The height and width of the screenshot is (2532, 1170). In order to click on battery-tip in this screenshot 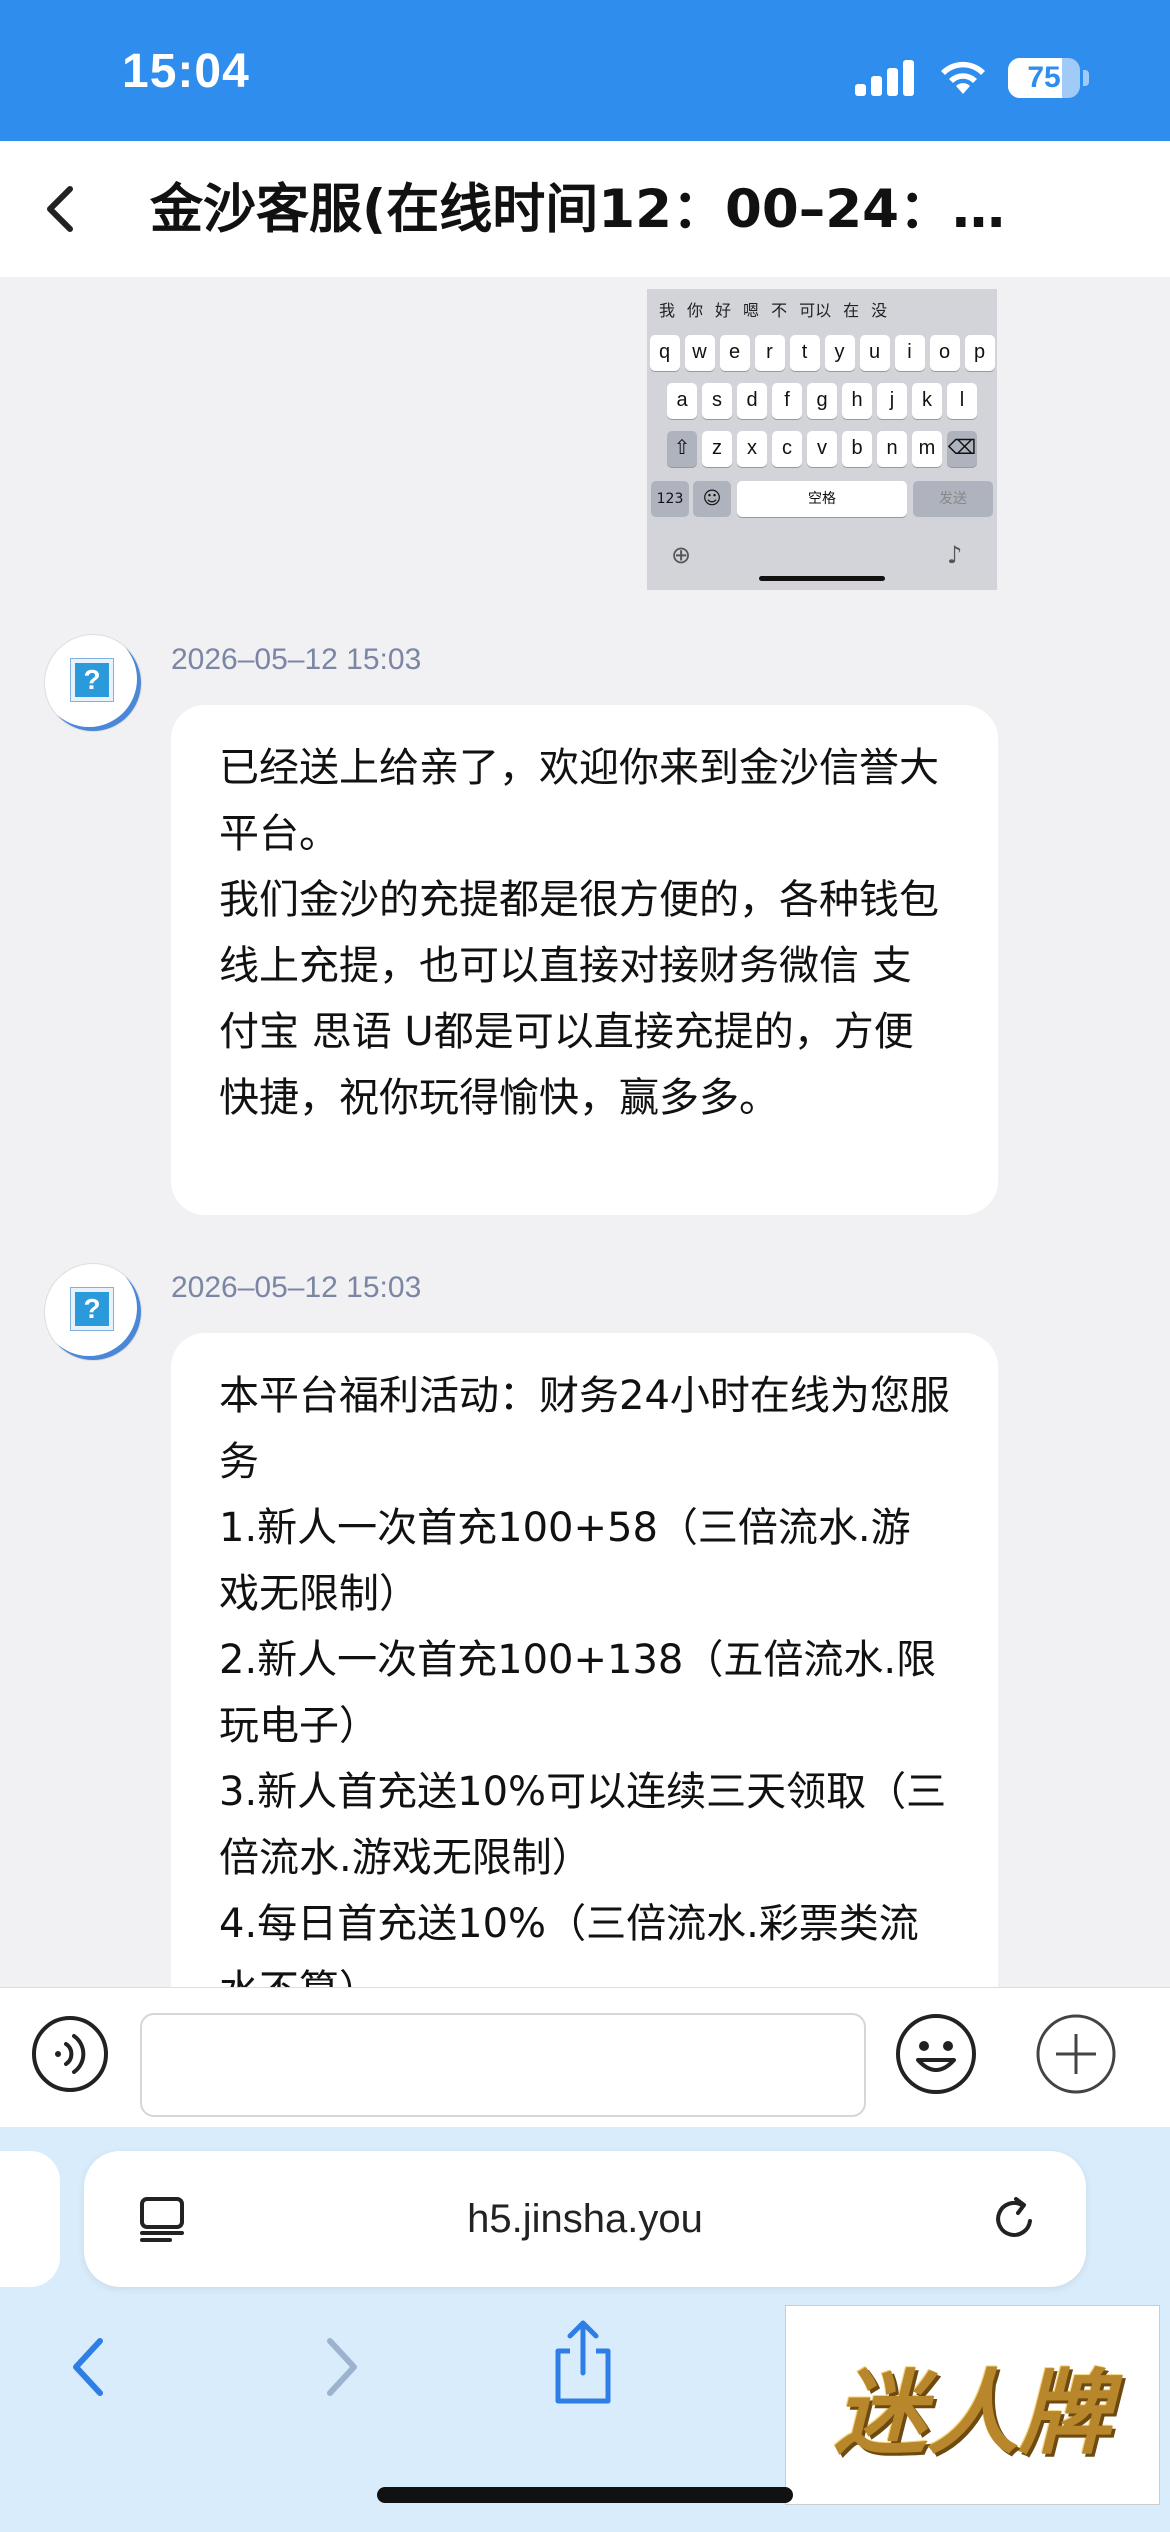, I will do `click(1086, 78)`.